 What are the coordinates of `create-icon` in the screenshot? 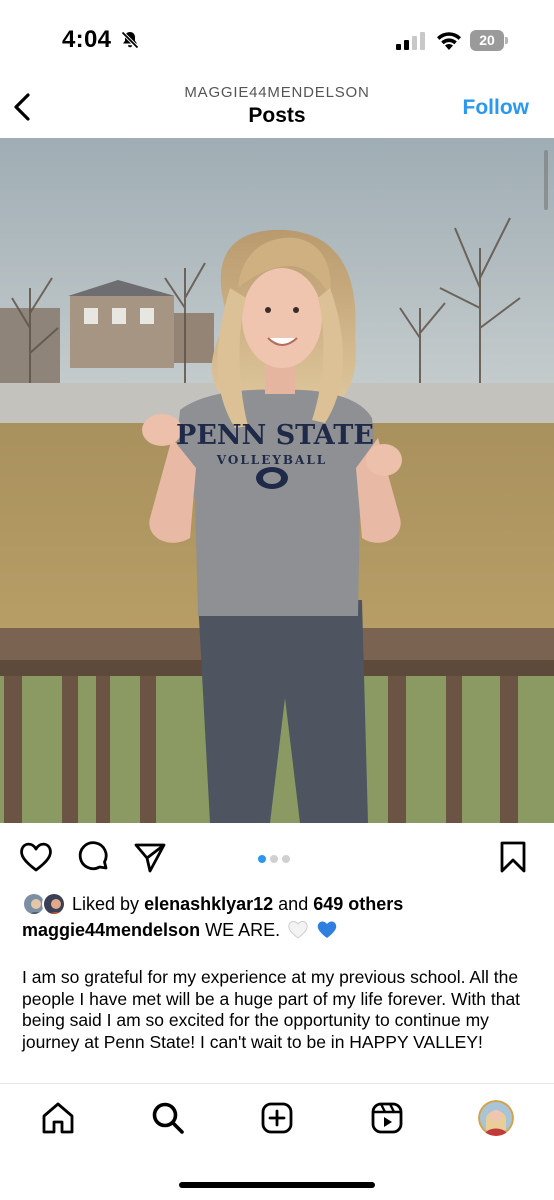 It's located at (277, 1118).